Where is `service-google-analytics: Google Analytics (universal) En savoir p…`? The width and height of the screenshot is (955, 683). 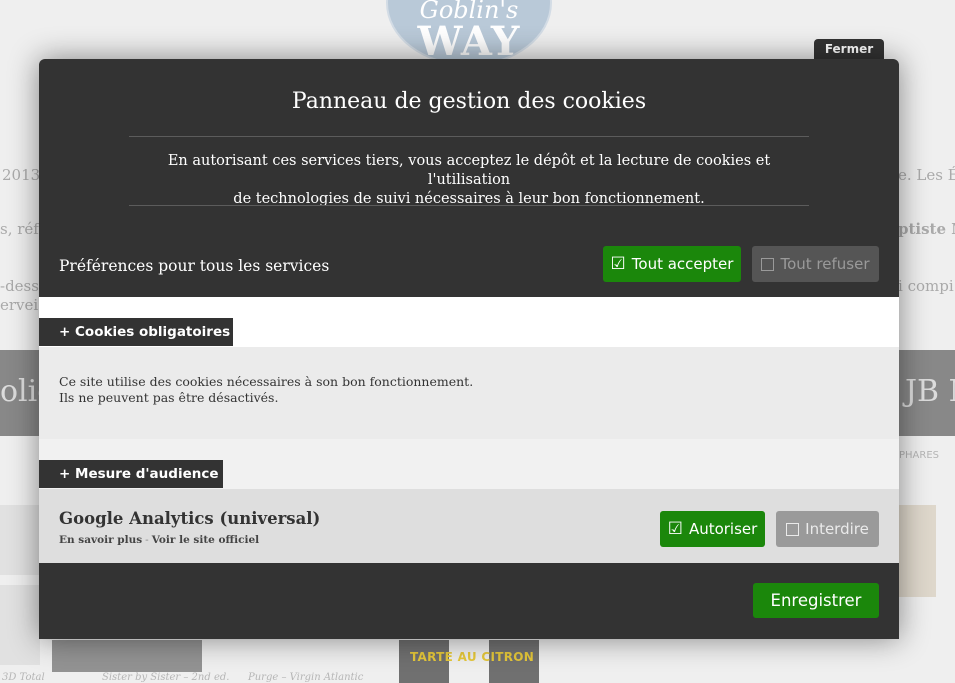
service-google-analytics: Google Analytics (universal) En savoir p… is located at coordinates (469, 526).